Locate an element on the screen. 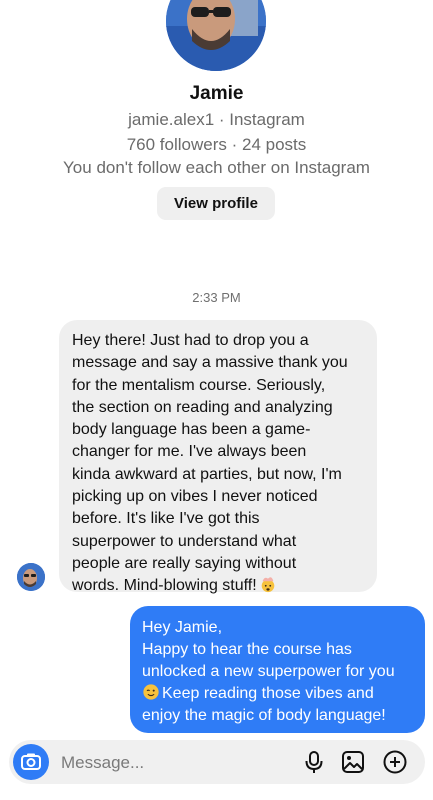 The height and width of the screenshot is (800, 433). profile-name: Jamie is located at coordinates (216, 93).